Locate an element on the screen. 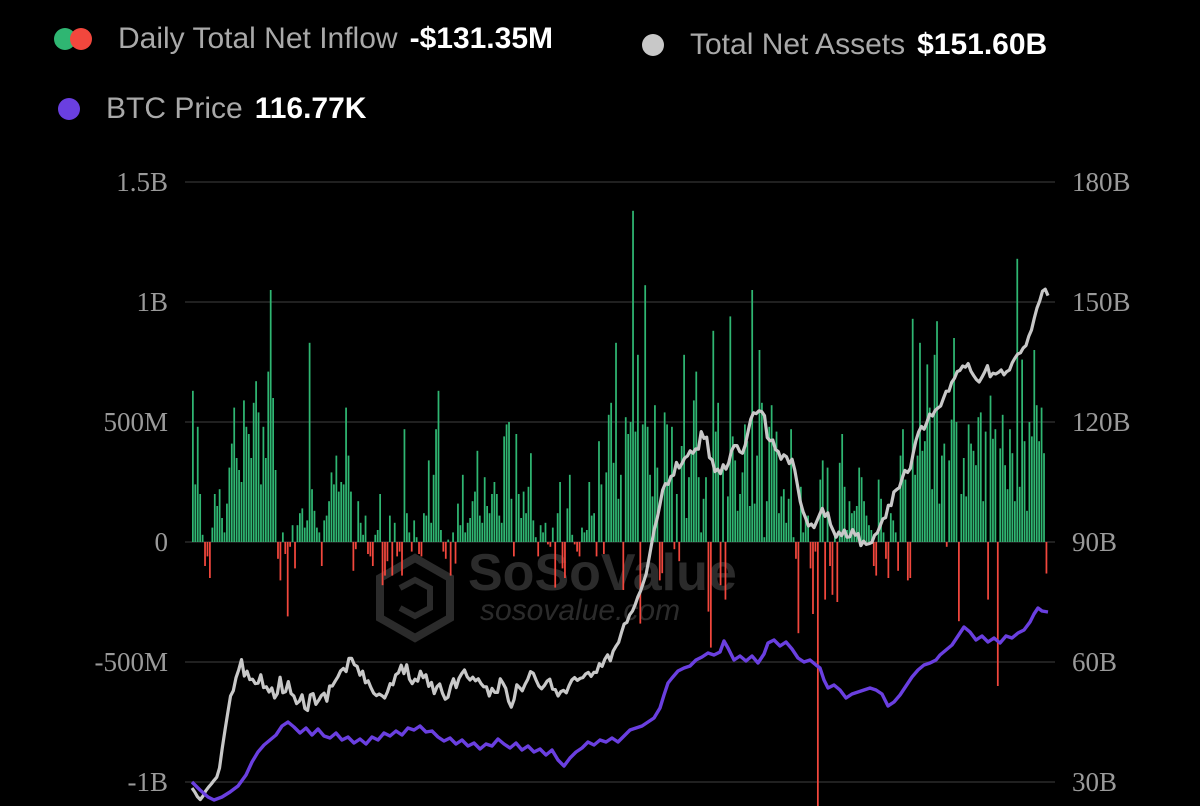 The width and height of the screenshot is (1200, 806). left-tick-label: -500M is located at coordinates (132, 662).